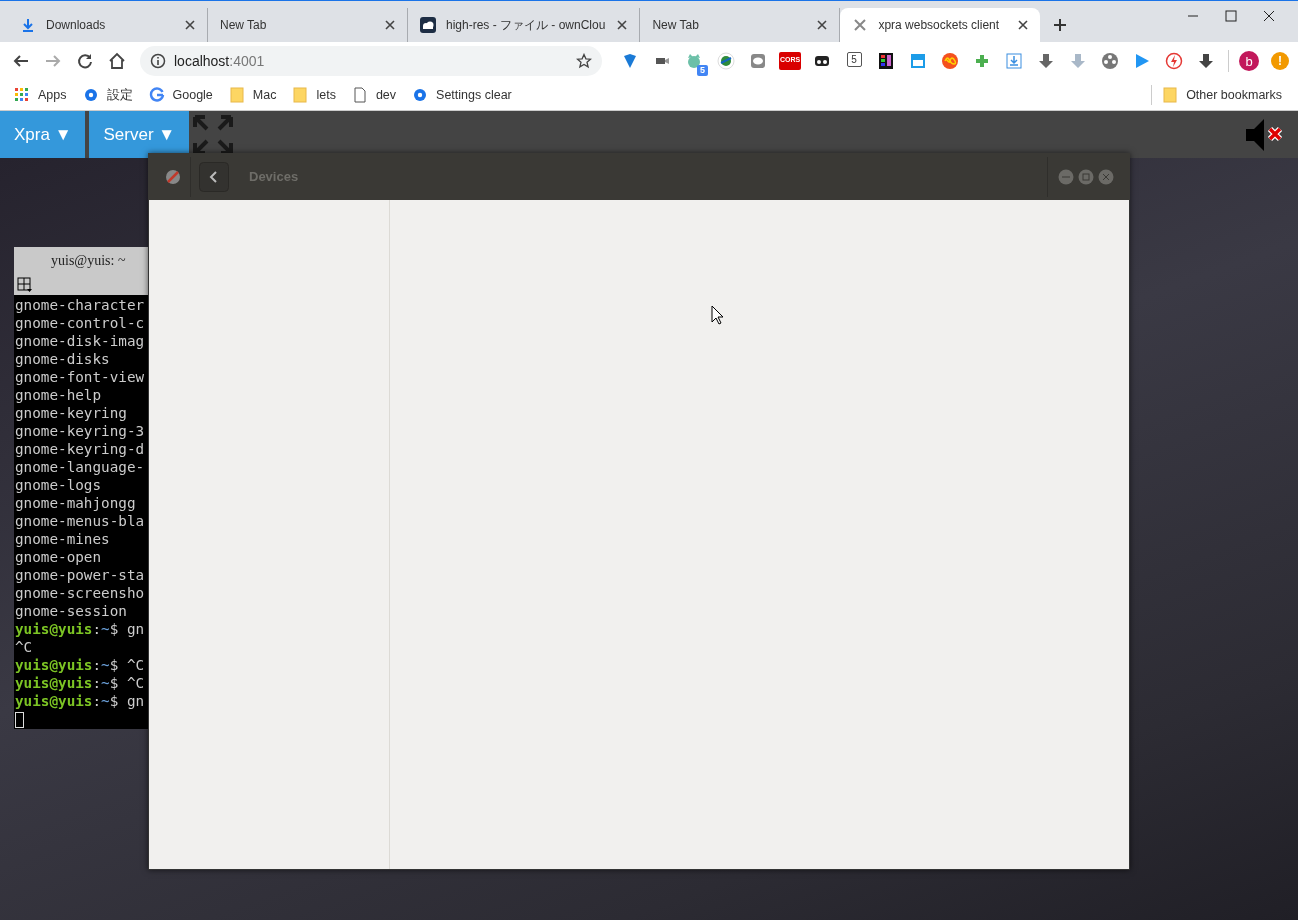  I want to click on bolt-icon, so click(1174, 61).